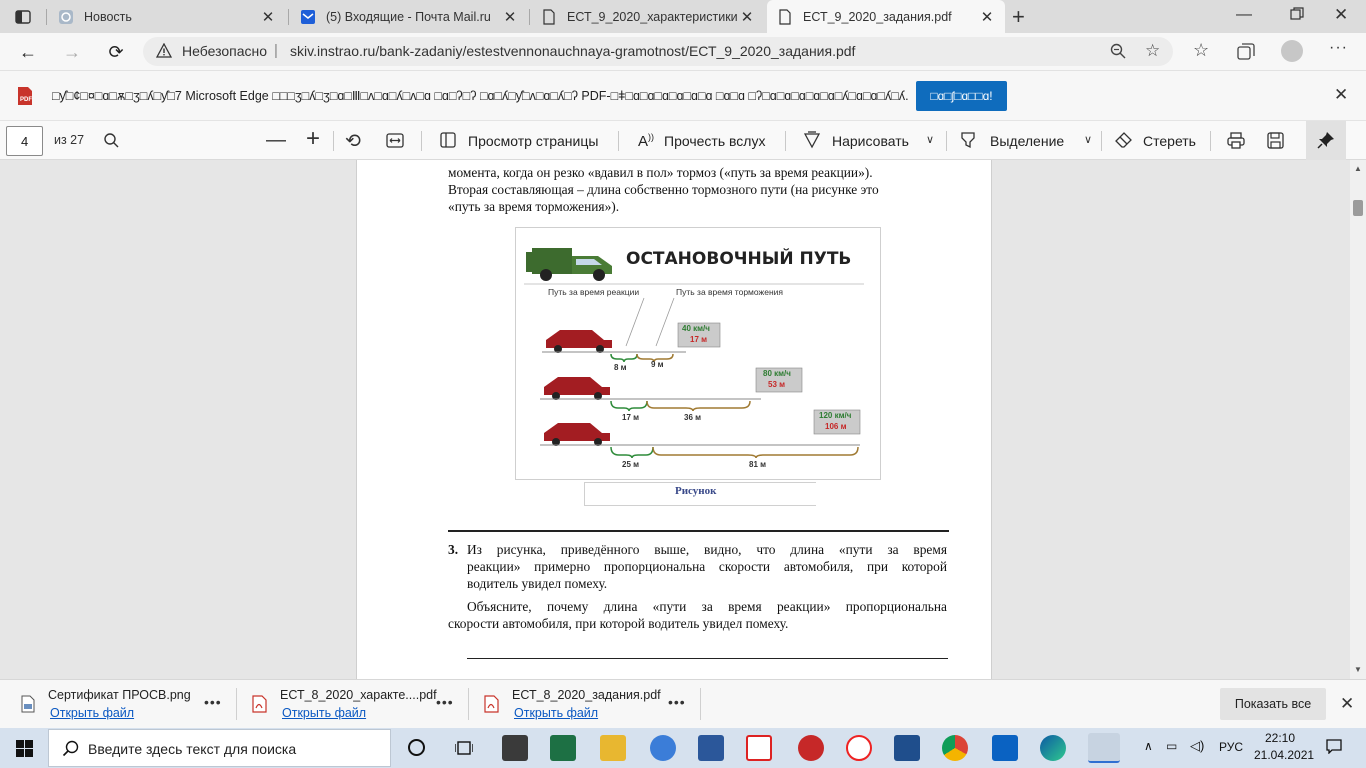  I want to click on speed-label: 40 км/ч, so click(696, 328).